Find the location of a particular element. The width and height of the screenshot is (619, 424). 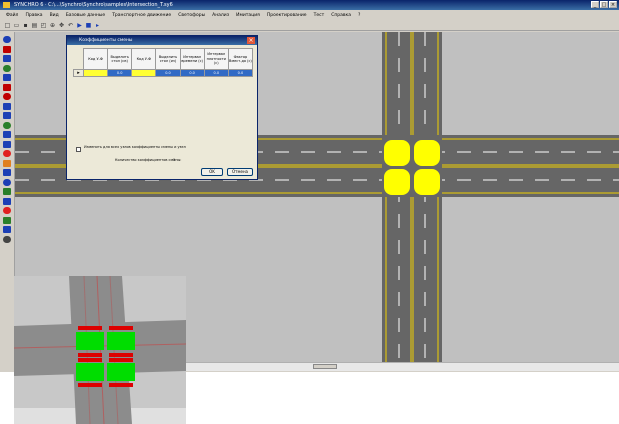

menu-analysis: Анализ is located at coordinates (220, 15).